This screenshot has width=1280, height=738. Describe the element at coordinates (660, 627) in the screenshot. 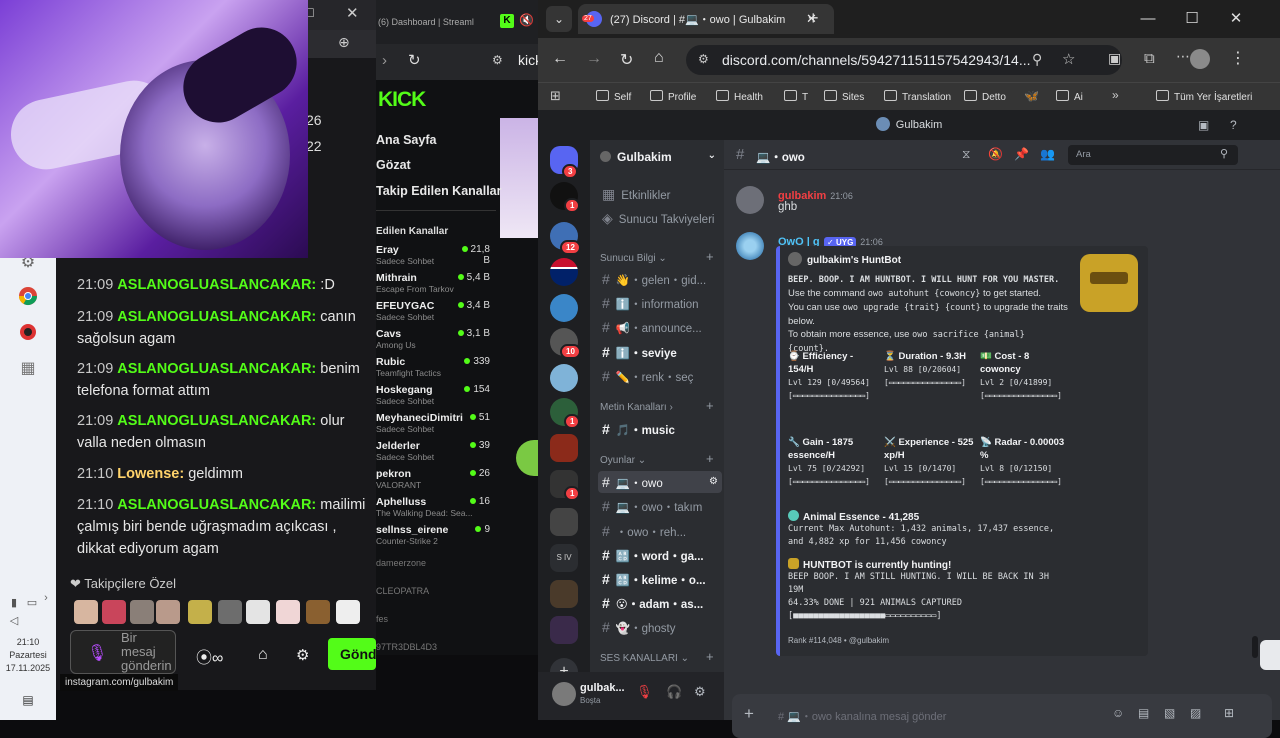

I see `channel-item: # 👻・ghosty` at that location.